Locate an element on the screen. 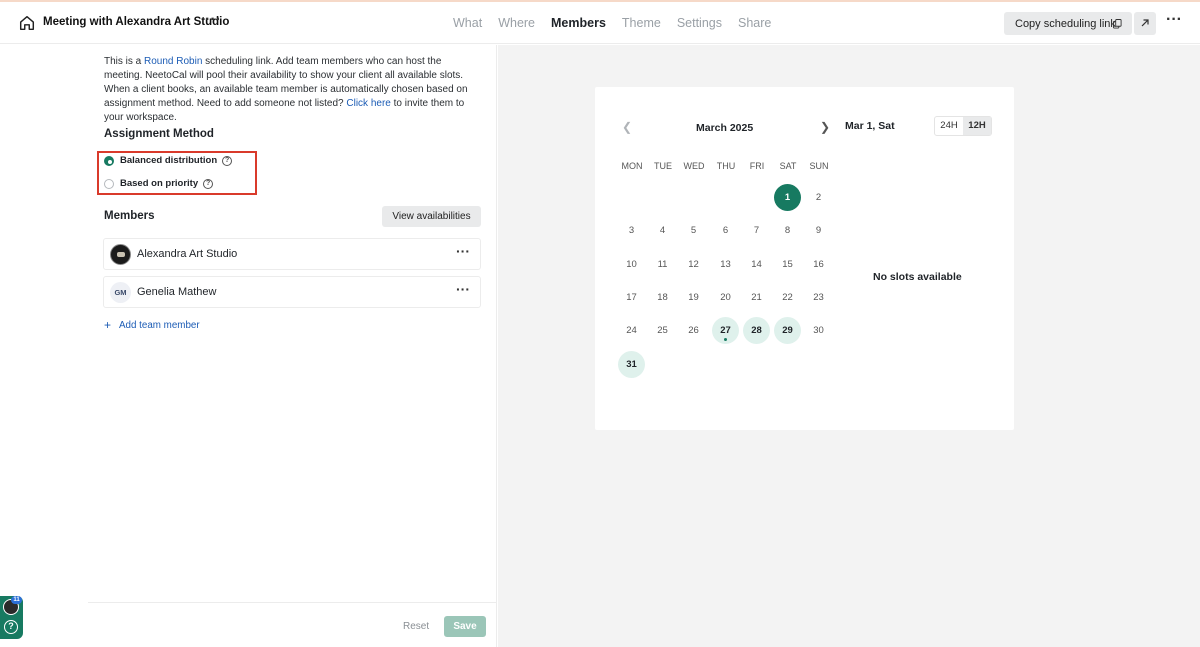 This screenshot has height=647, width=1200. based-on-priority-option: Based on priority ? is located at coordinates (159, 183).